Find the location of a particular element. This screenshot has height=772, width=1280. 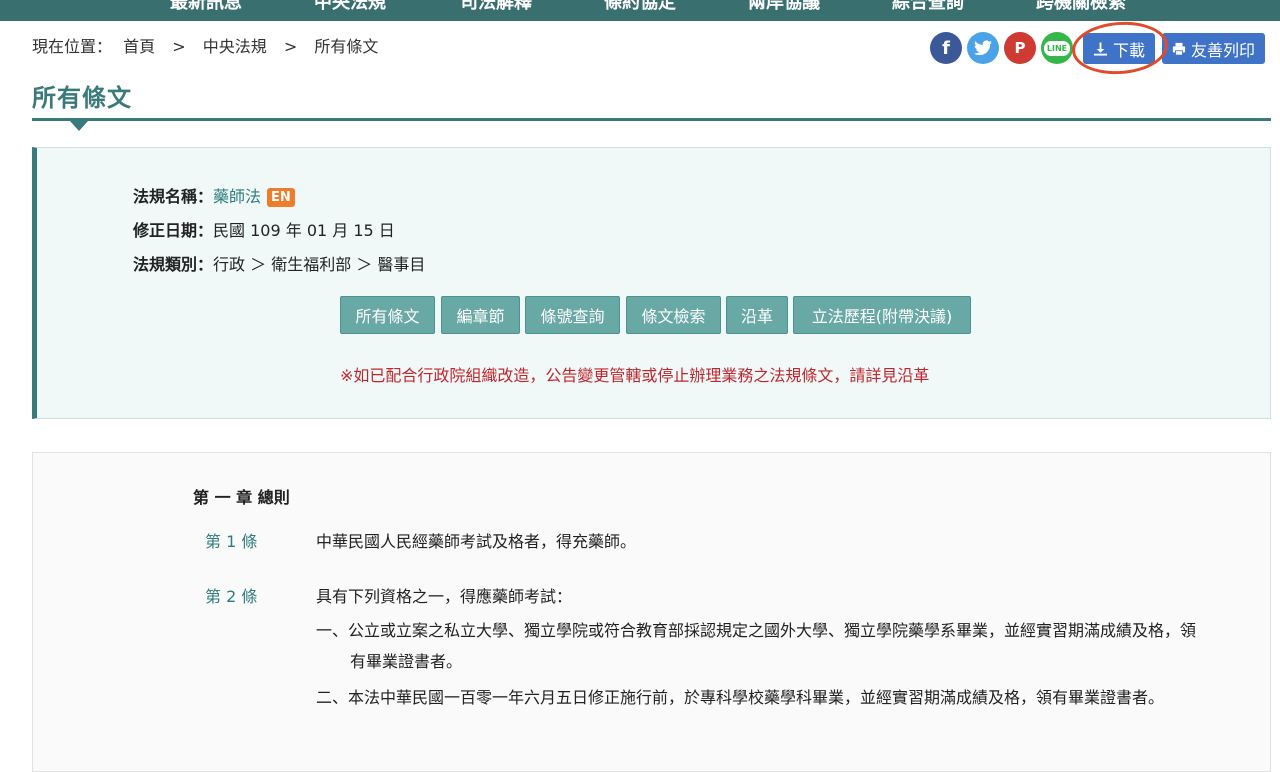

nav-item-central-laws: 中央法規 is located at coordinates (350, 7).